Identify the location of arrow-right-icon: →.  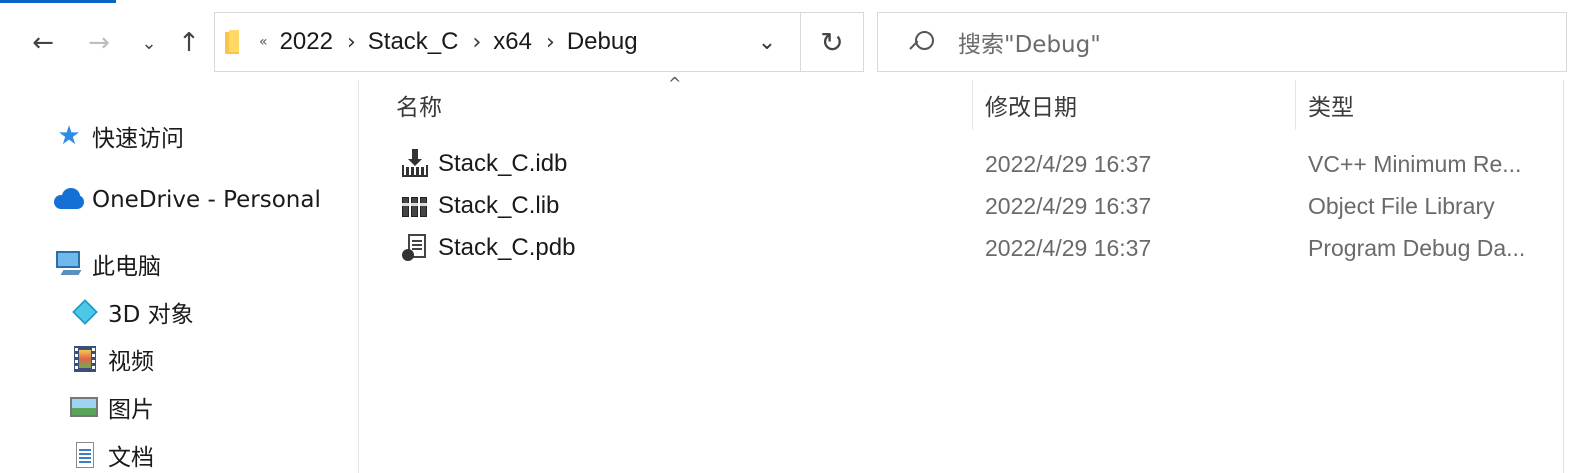
(99, 43).